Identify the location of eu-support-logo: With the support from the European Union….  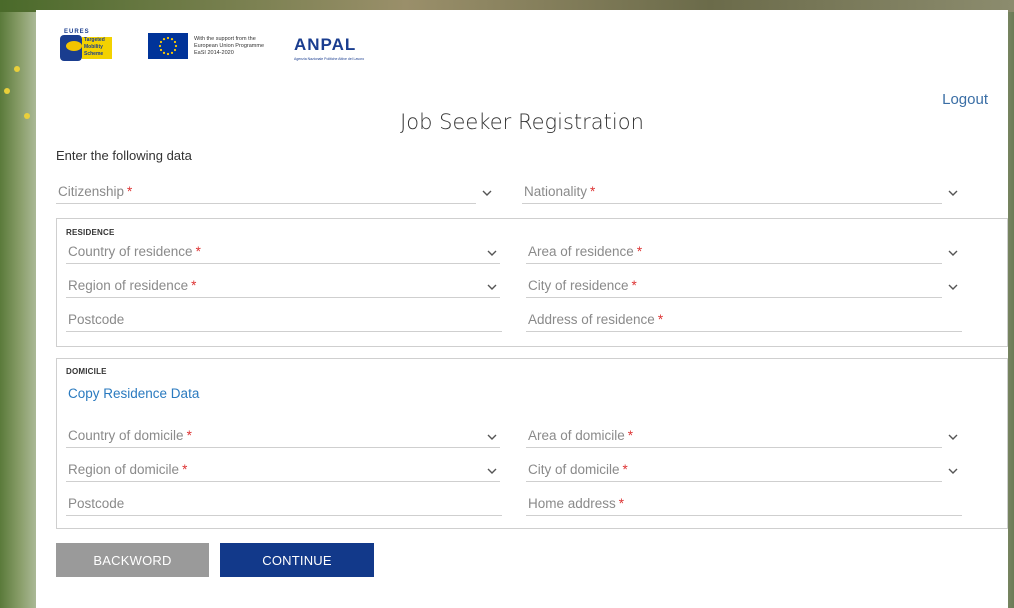
(211, 46).